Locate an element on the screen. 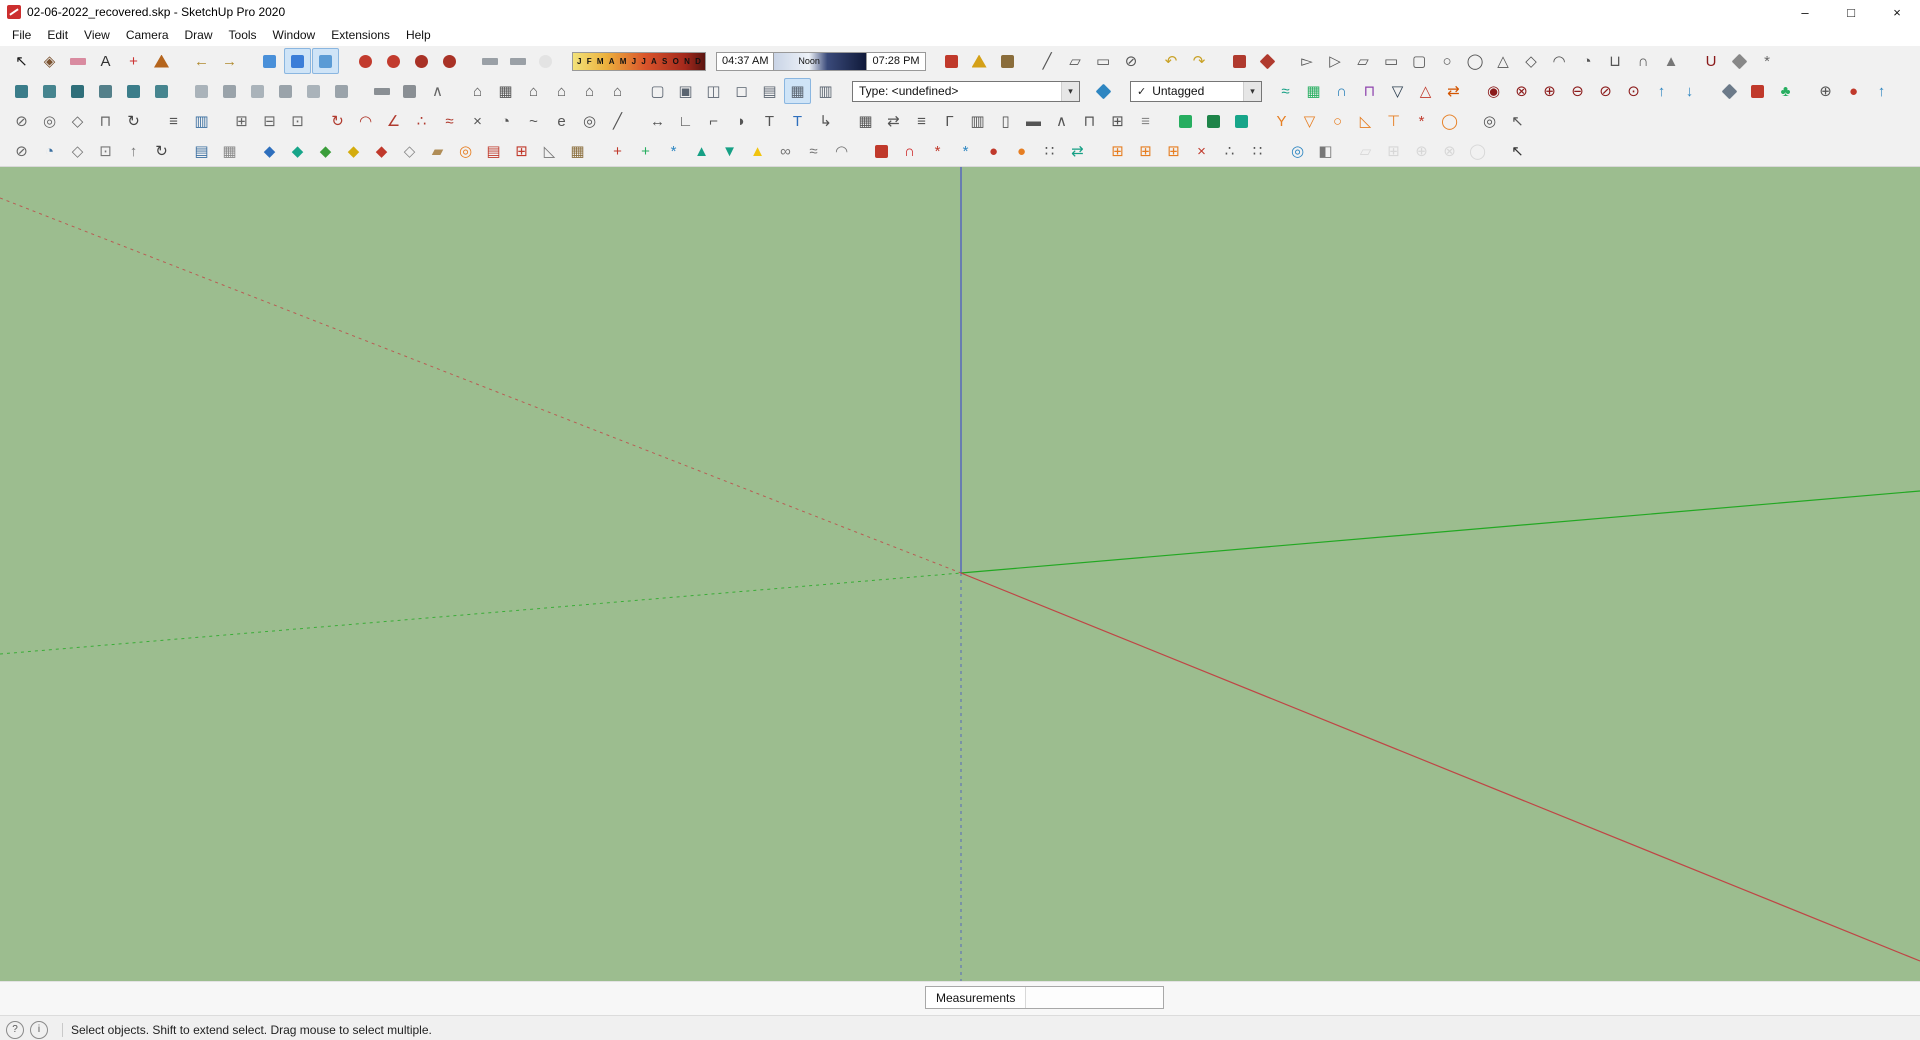 The height and width of the screenshot is (1040, 1920). close-button: × is located at coordinates (1897, 12).